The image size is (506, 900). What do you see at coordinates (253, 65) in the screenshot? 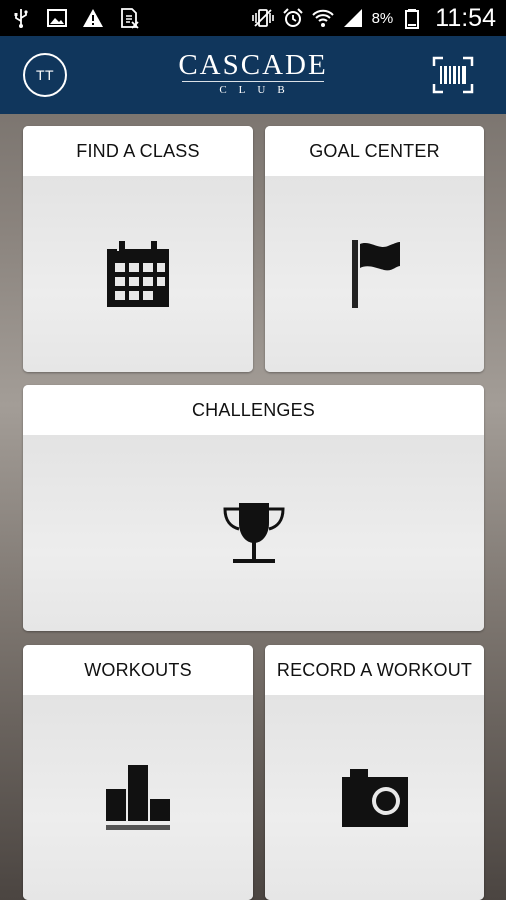
I see `logo-main-text: CASCADE` at bounding box center [253, 65].